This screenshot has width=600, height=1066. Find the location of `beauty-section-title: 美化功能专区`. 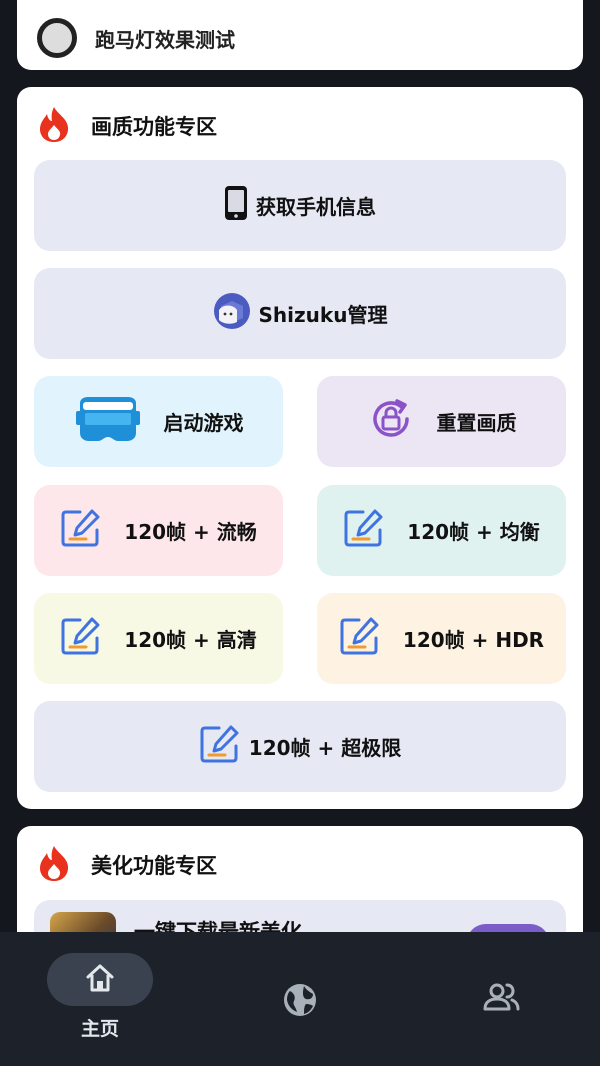

beauty-section-title: 美化功能专区 is located at coordinates (154, 866).